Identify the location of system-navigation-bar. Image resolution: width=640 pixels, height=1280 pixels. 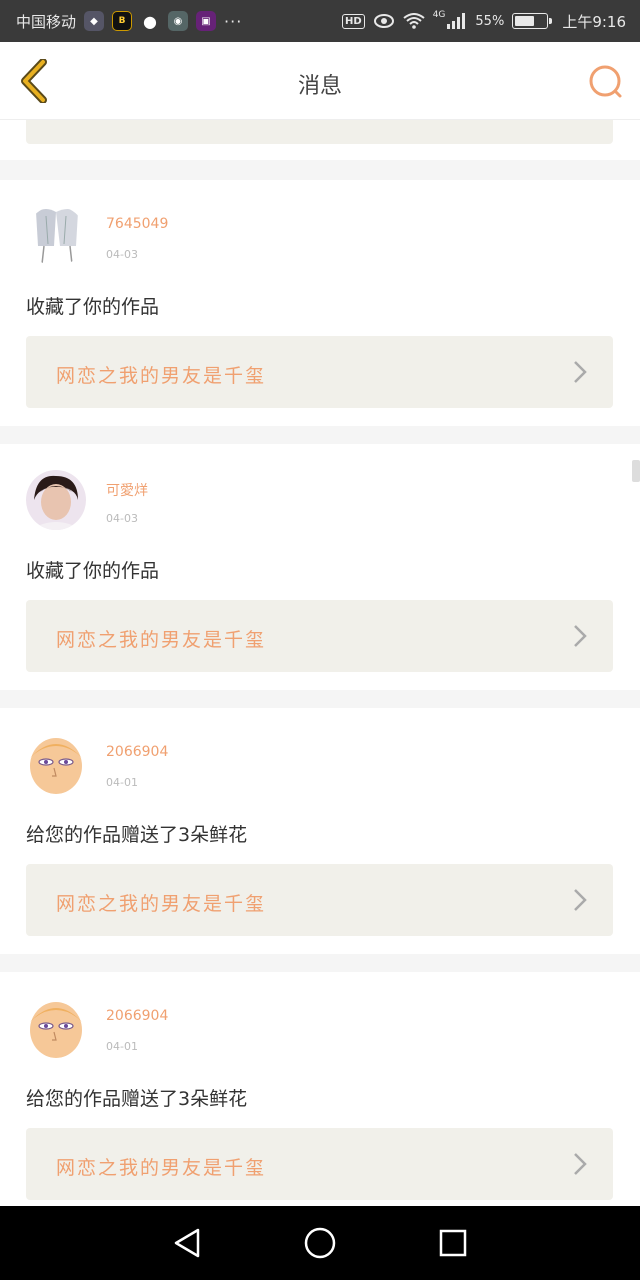
(320, 1243).